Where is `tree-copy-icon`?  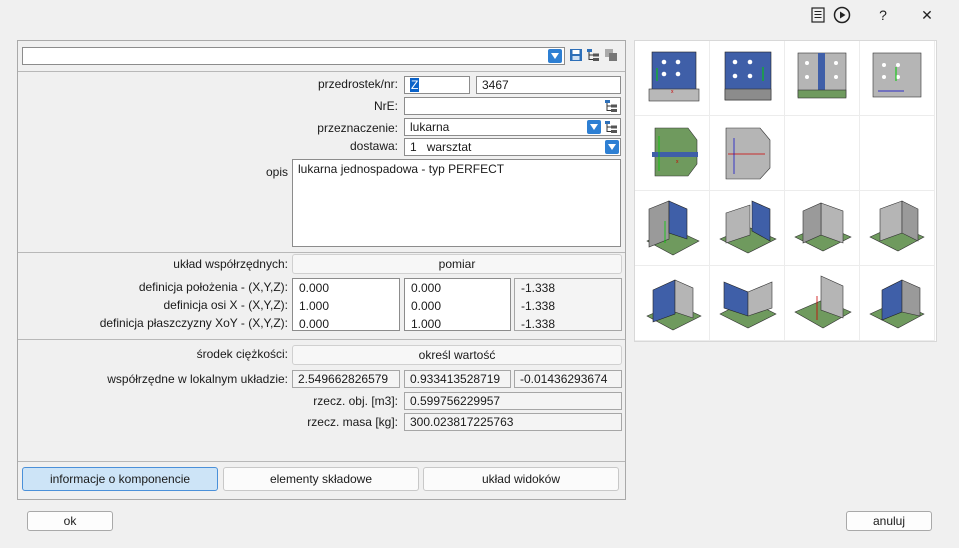
tree-copy-icon is located at coordinates (611, 55).